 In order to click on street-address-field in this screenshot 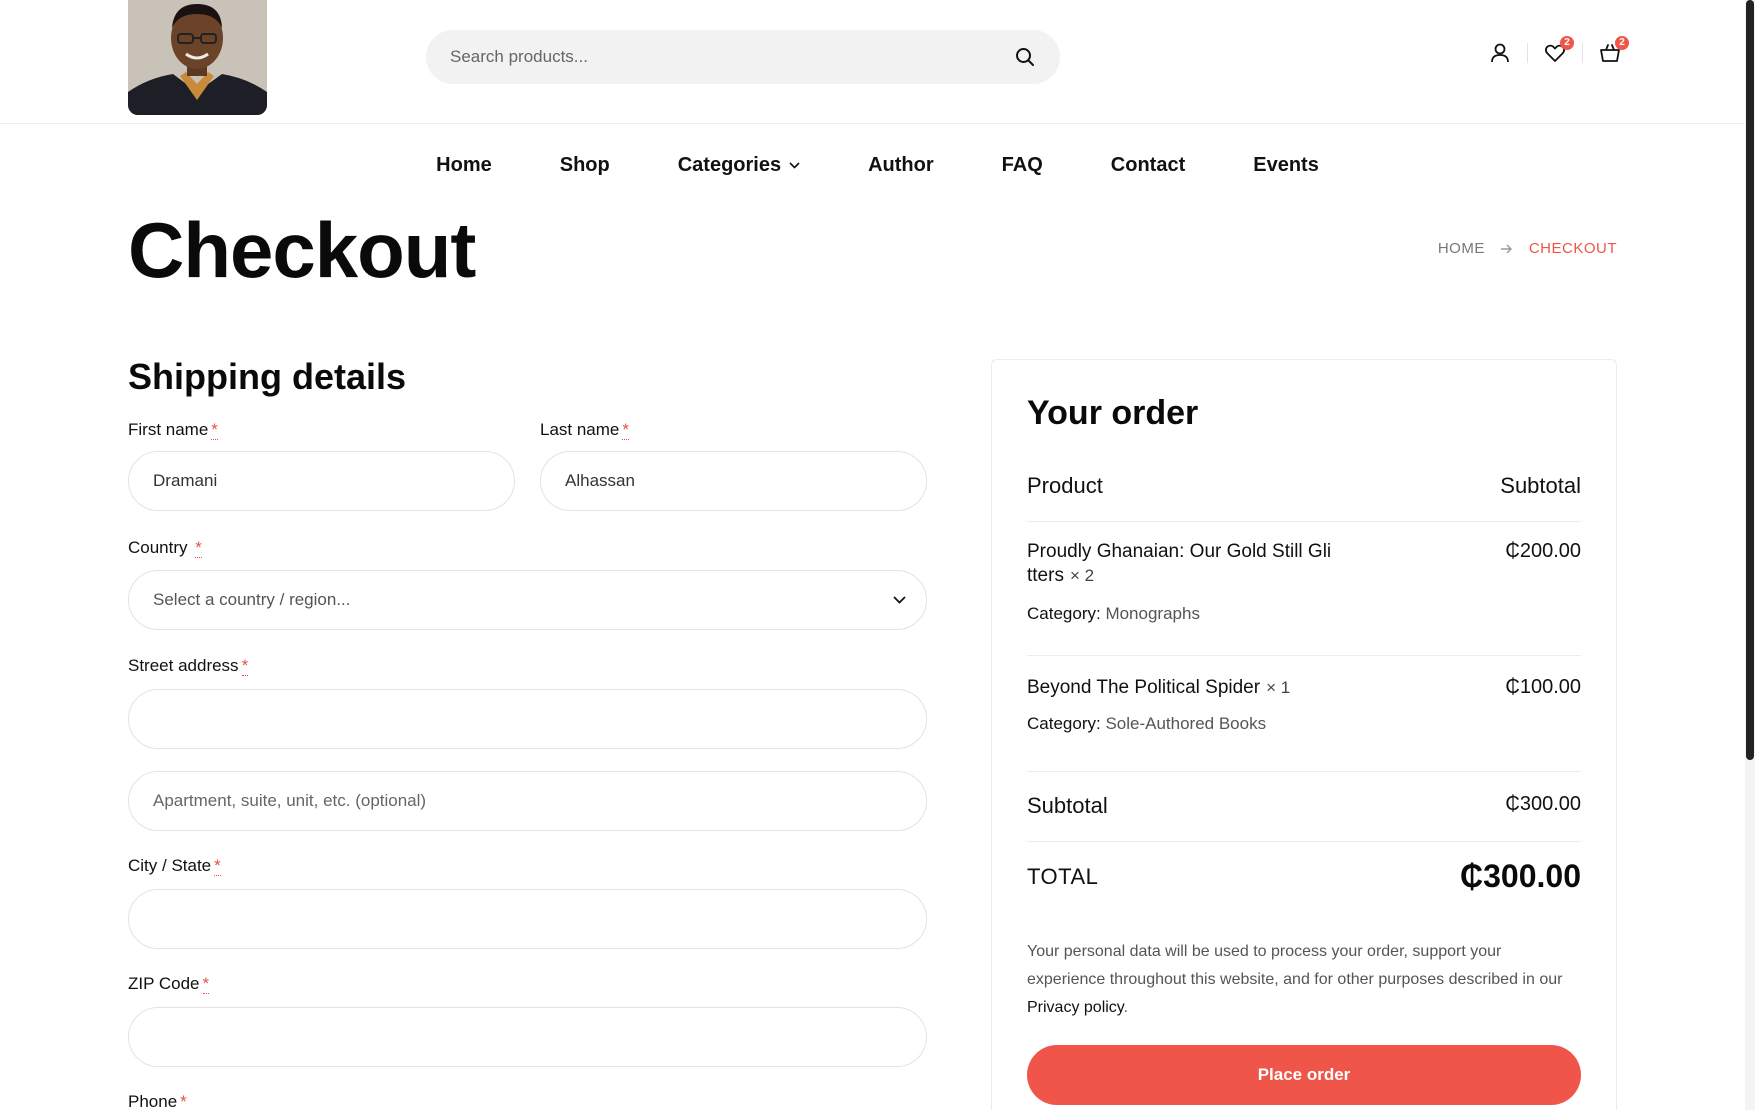, I will do `click(527, 719)`.